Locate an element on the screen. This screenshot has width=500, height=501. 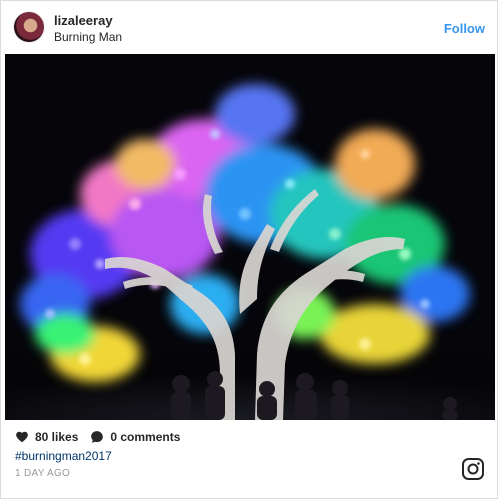
likes-count: 80 likes is located at coordinates (57, 437).